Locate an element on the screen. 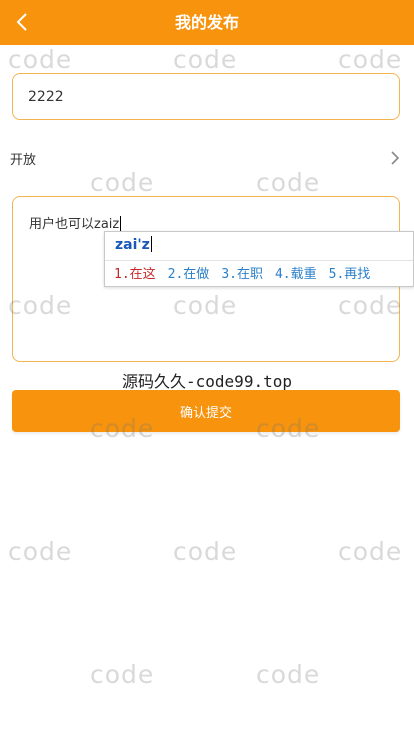 The width and height of the screenshot is (414, 738). content-value: 用户也可以zaiz is located at coordinates (74, 224).